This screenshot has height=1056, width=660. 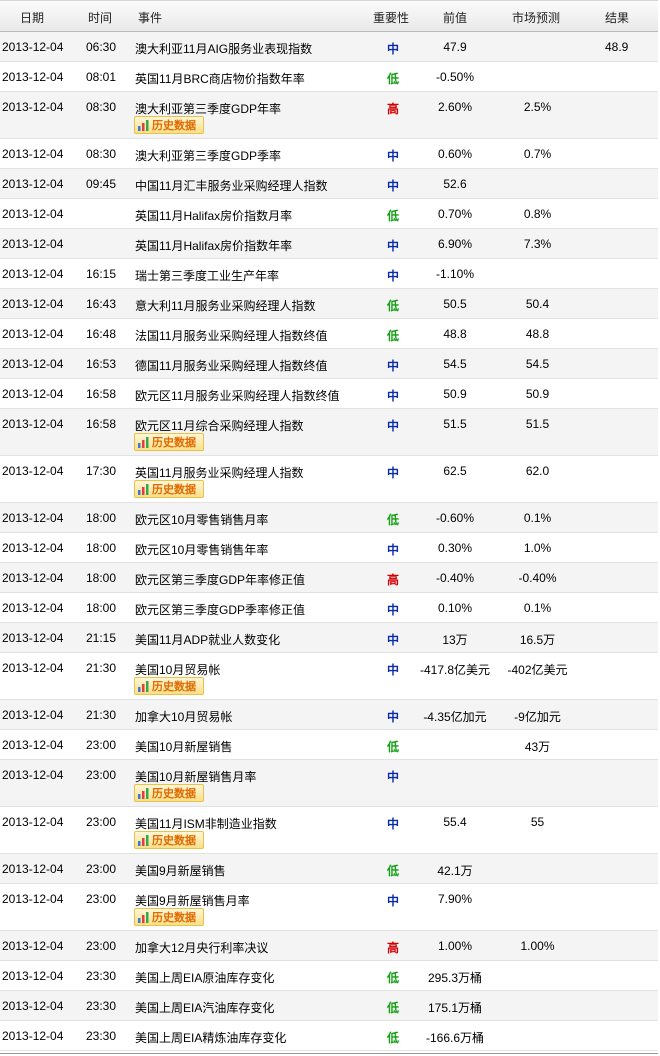 I want to click on table-row: 2013-12-04 英国11月Halifax房价指数月率 低 0.70% 0.8%, so click(x=329, y=214).